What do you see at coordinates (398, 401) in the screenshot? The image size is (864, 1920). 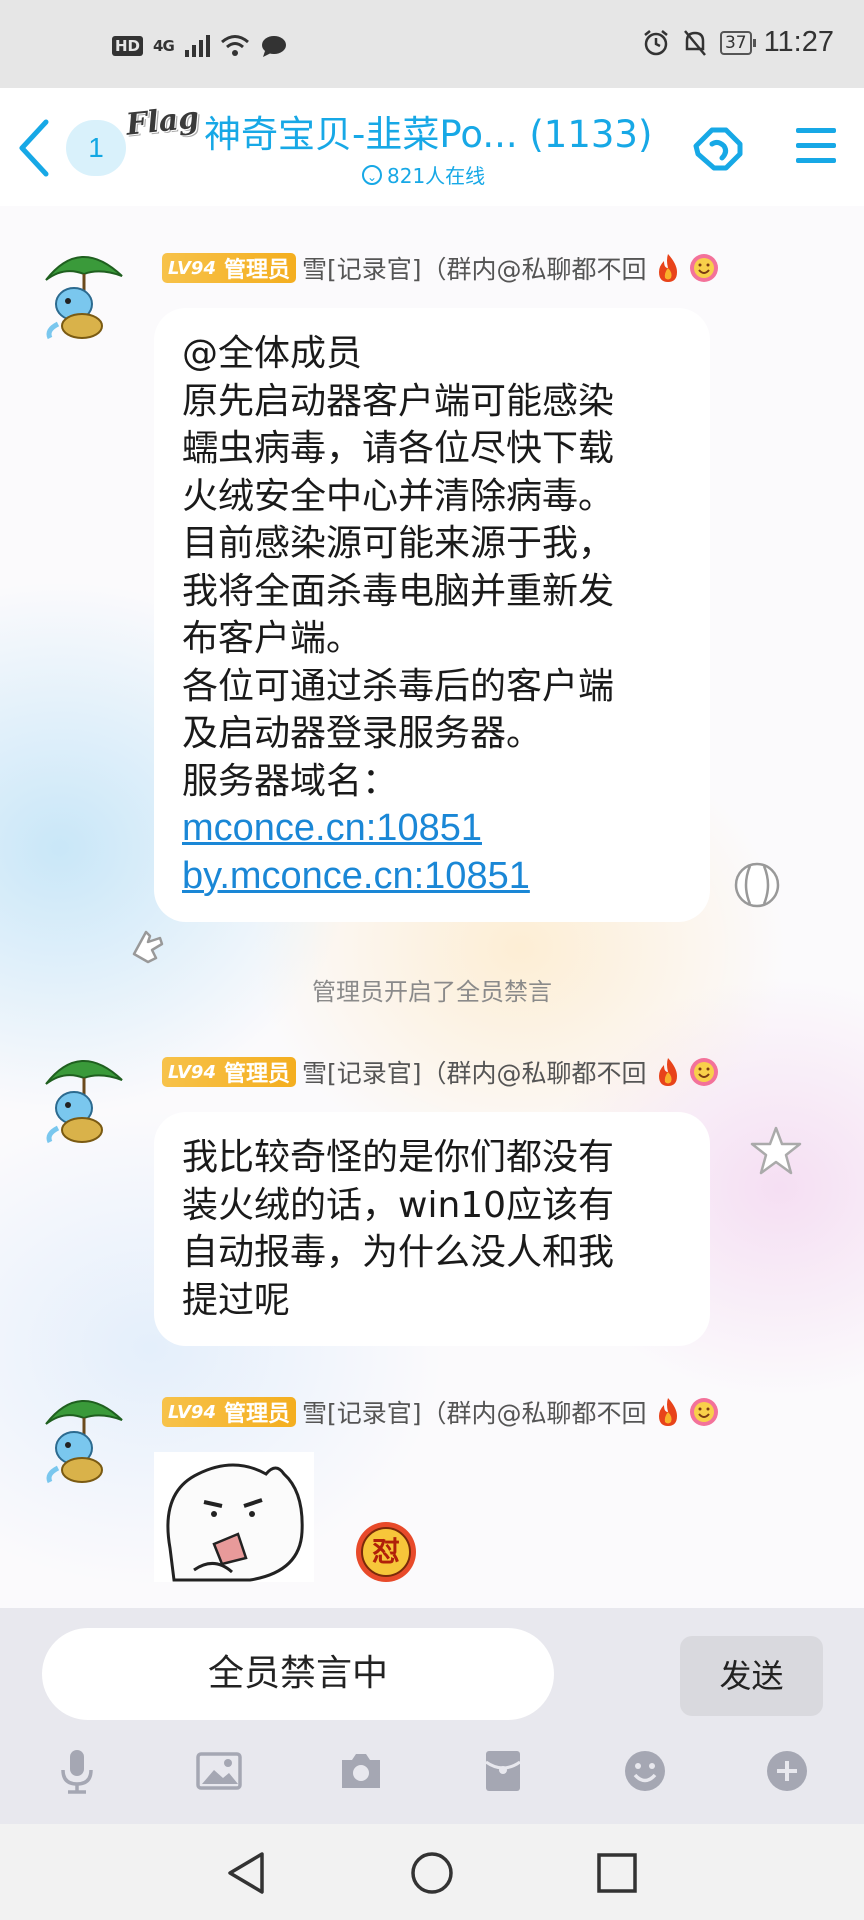 I see `message-text-line: 原先启动器客户端可能感染` at bounding box center [398, 401].